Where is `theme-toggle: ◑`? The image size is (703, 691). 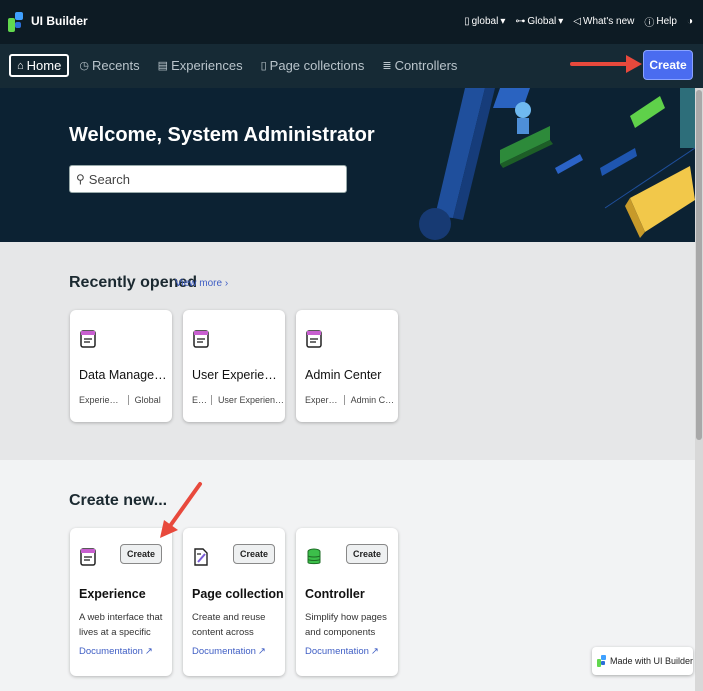
theme-toggle: ◑ is located at coordinates (690, 21).